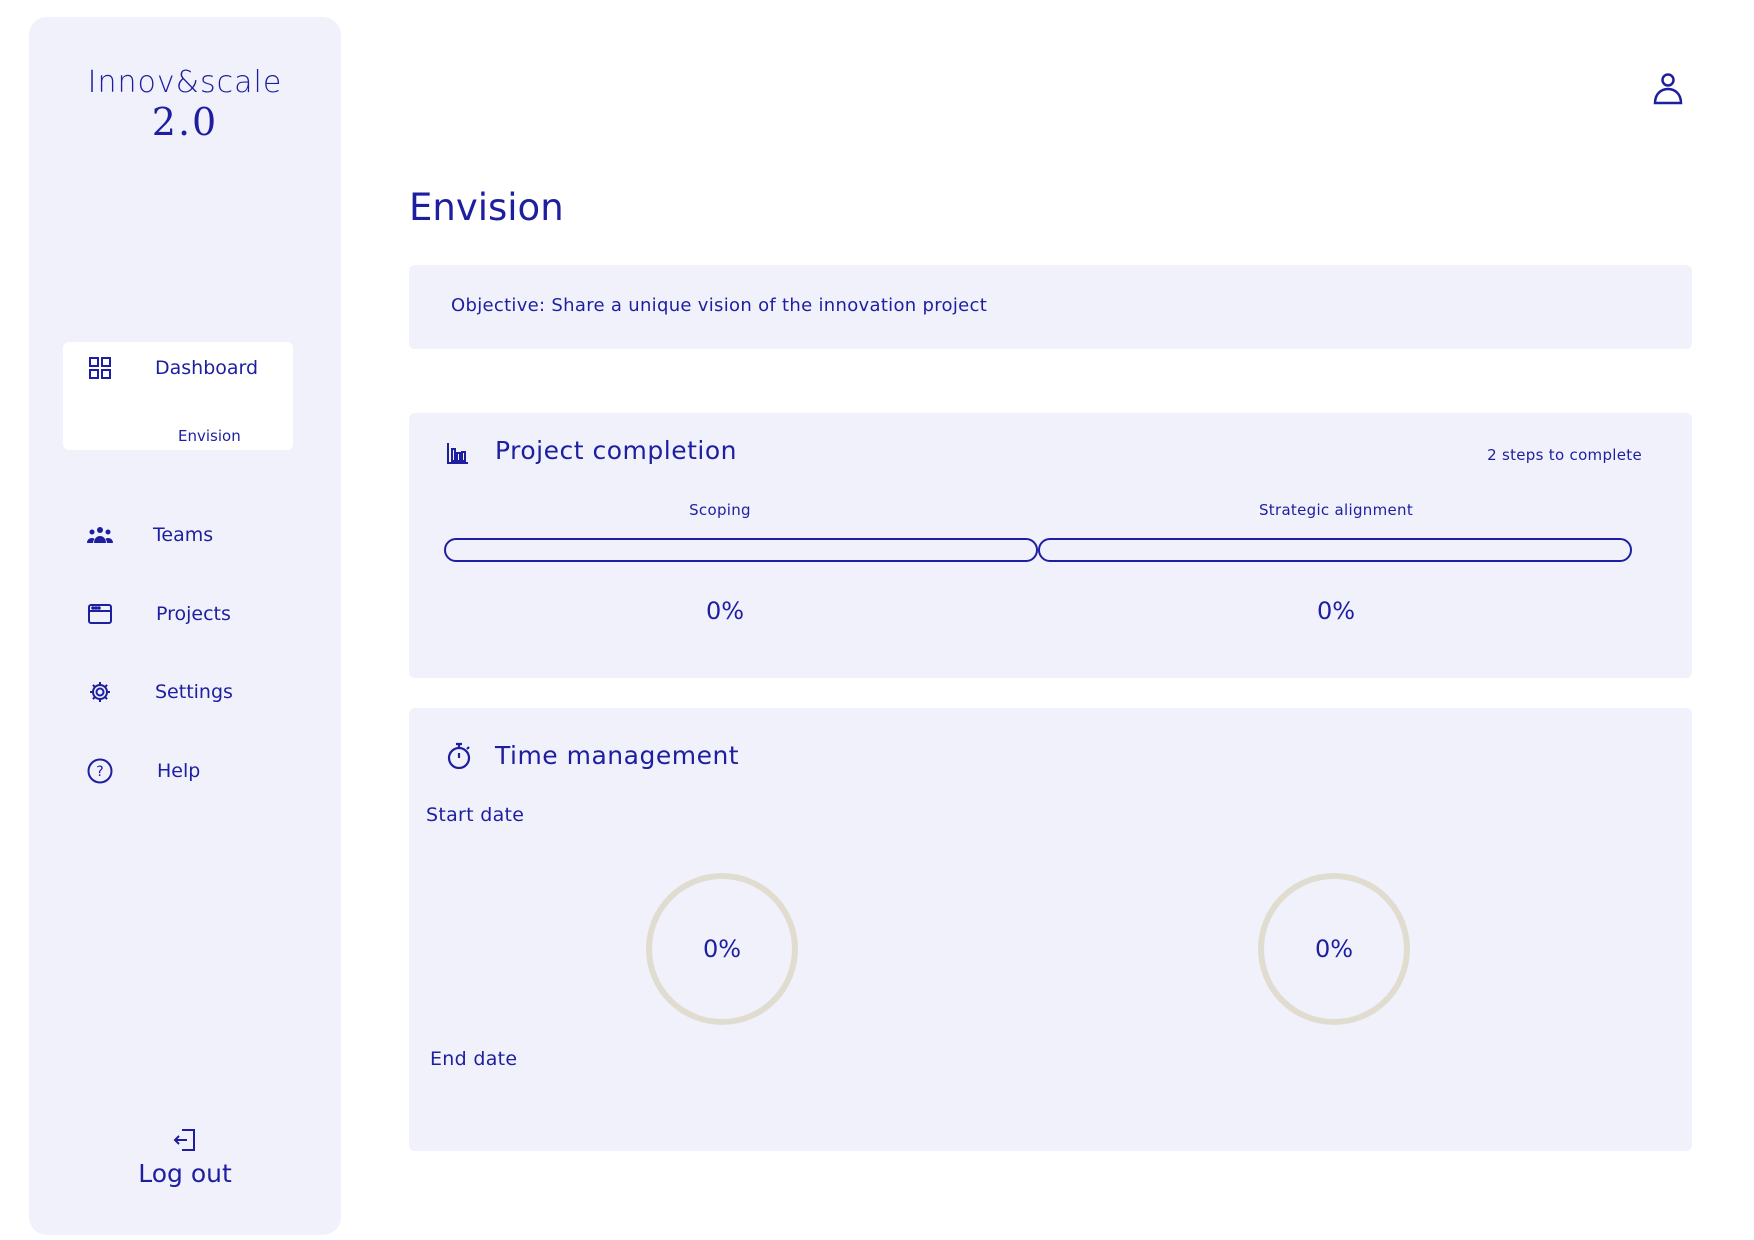 This screenshot has width=1754, height=1240. I want to click on step-percent-scoping: 0%, so click(725, 611).